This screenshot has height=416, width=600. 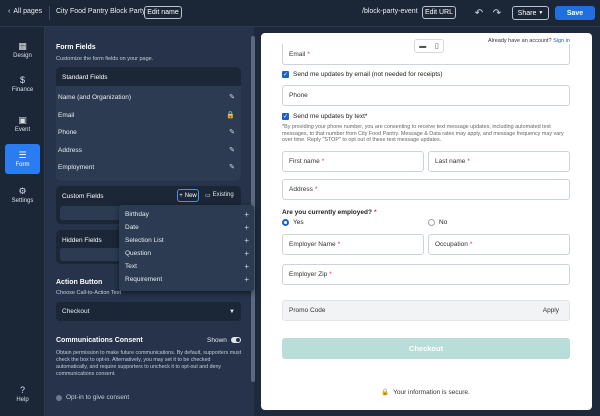 I want to click on field-row-email: Email 🔒, so click(x=148, y=115).